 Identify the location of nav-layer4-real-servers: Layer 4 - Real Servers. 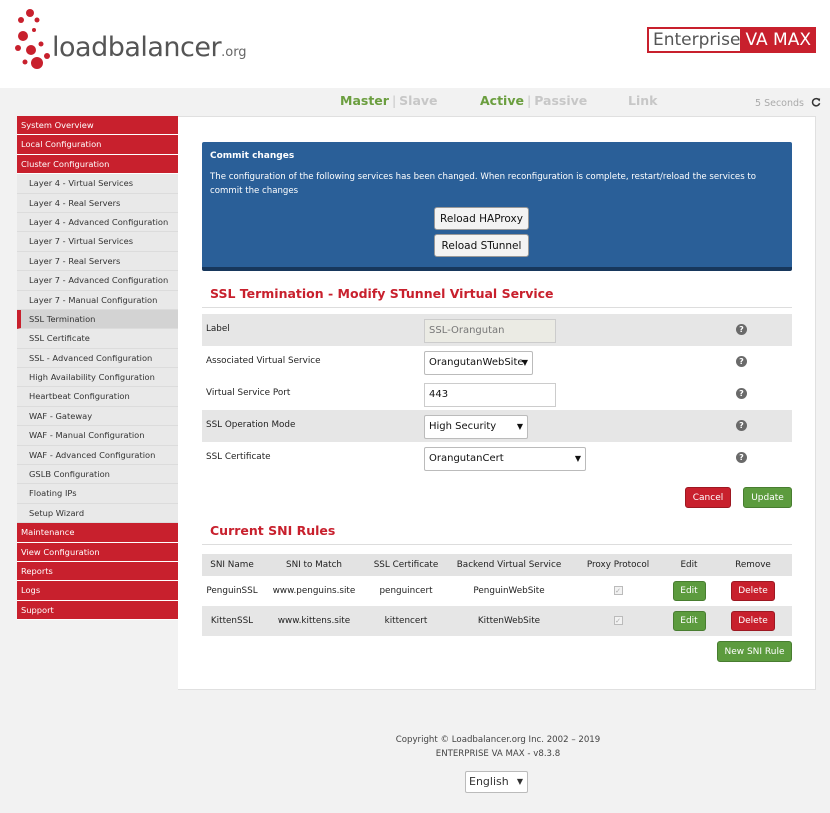
(98, 203).